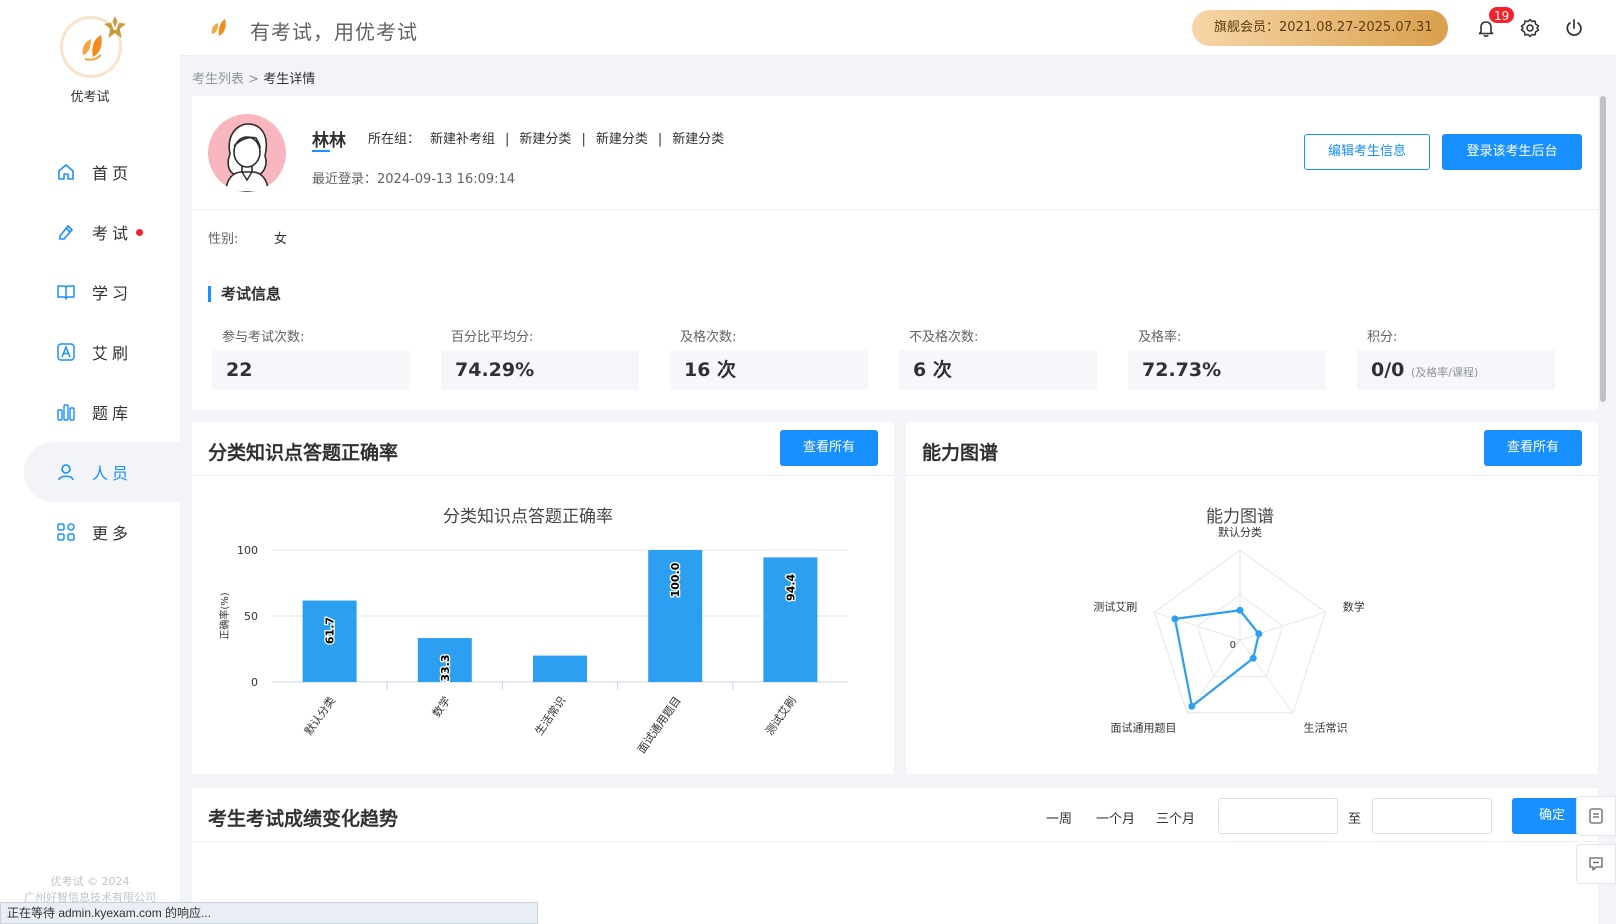  What do you see at coordinates (1445, 372) in the screenshot?
I see `stat-note: (及格率/课程)` at bounding box center [1445, 372].